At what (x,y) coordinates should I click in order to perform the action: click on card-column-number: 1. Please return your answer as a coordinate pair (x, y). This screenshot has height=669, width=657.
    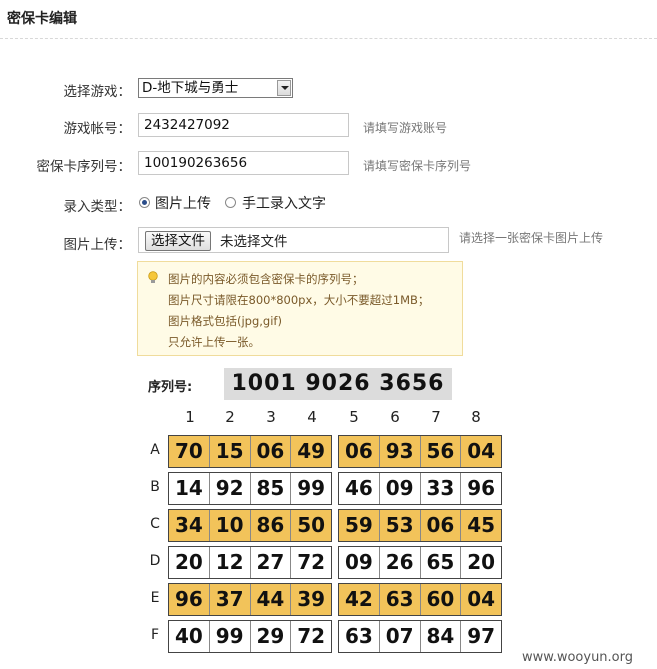
    Looking at the image, I should click on (190, 417).